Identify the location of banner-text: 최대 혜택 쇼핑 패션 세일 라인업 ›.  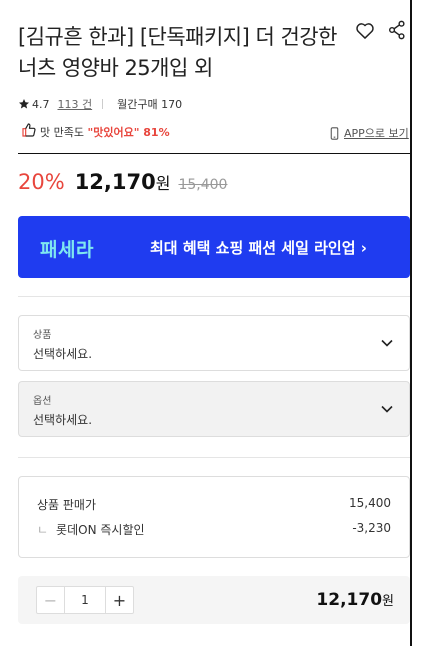
(258, 248).